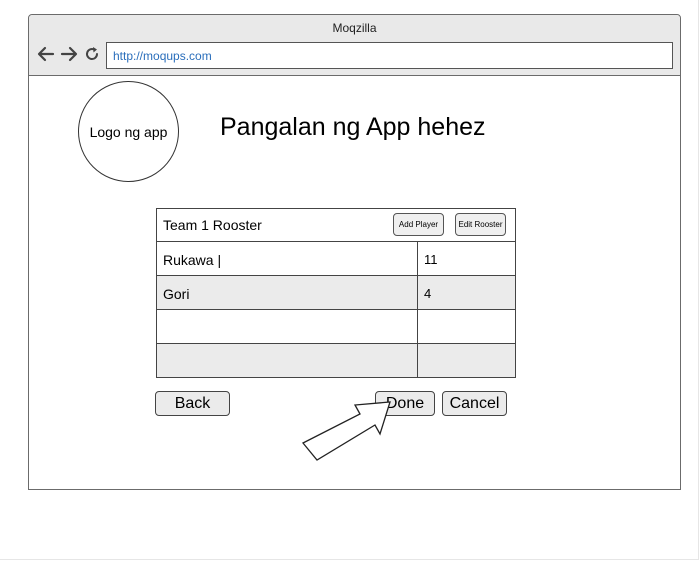 The image size is (700, 561). Describe the element at coordinates (162, 56) in the screenshot. I see `url-text: http://moqups.com` at that location.